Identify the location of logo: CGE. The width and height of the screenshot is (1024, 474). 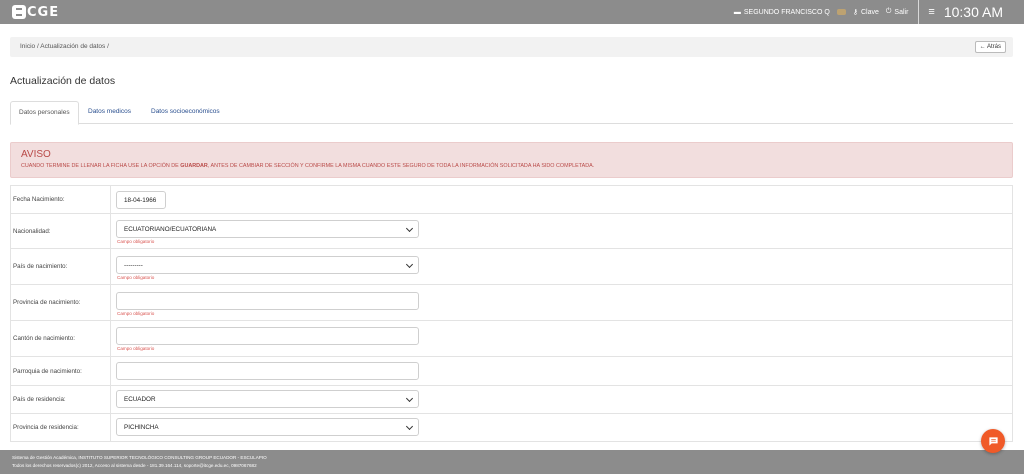
(35, 12).